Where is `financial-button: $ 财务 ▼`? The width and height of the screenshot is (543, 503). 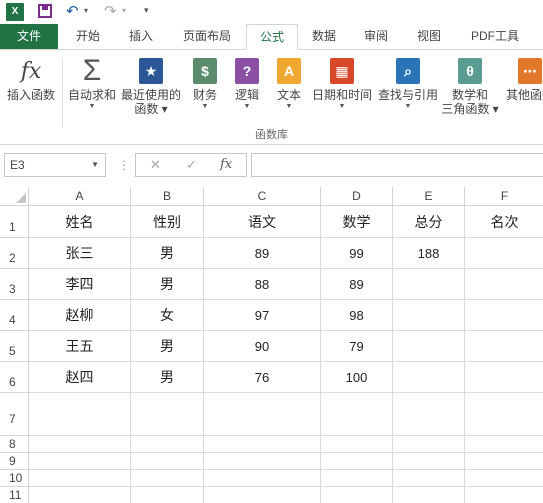
financial-button: $ 财务 ▼ is located at coordinates (205, 84).